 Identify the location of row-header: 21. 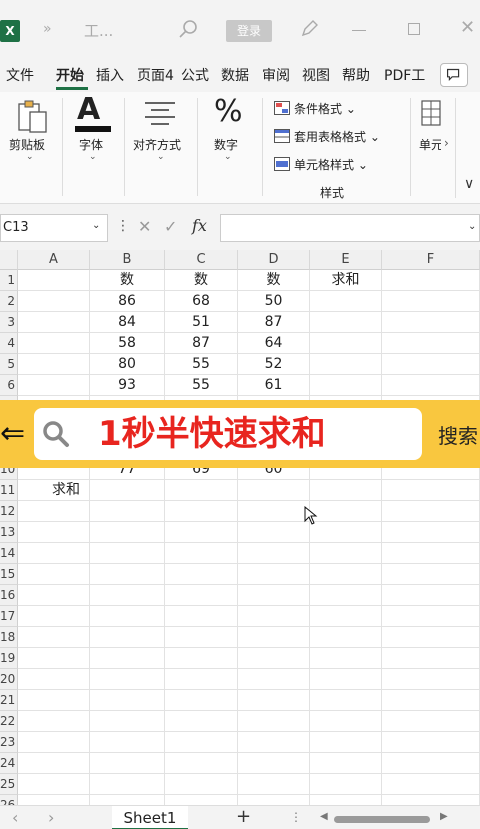
(9, 700).